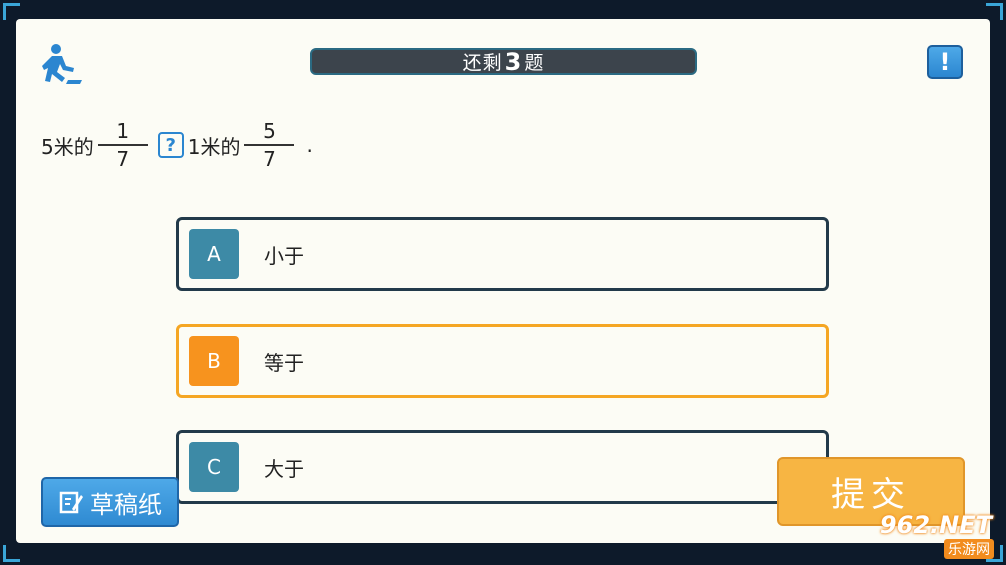 This screenshot has height=565, width=1006. I want to click on fraction-1: 1 7, so click(122, 145).